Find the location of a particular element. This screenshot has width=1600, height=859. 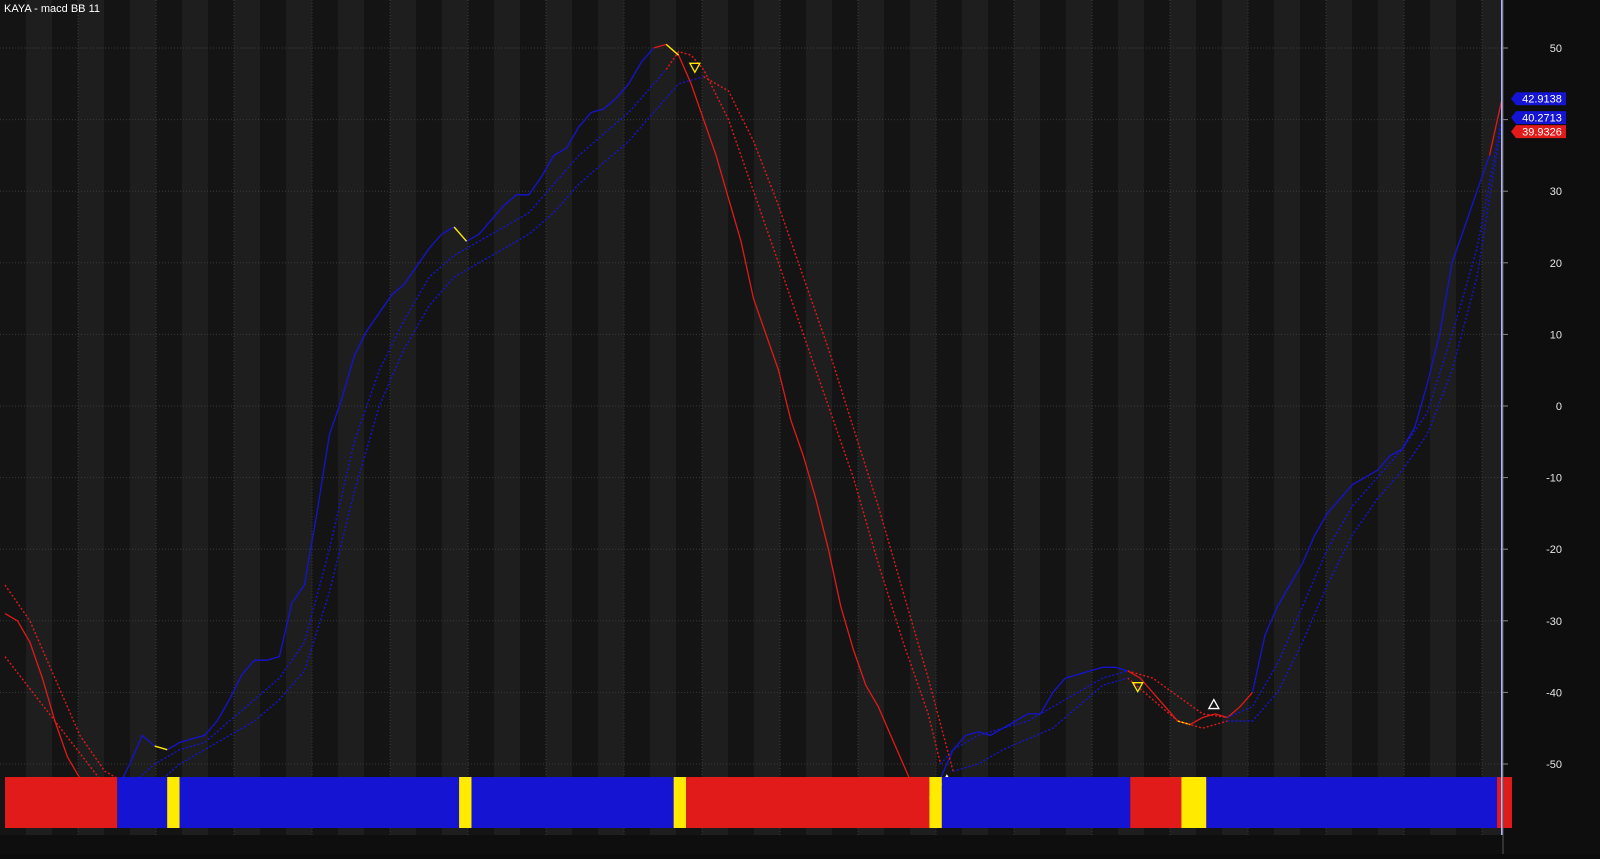

last-value-labels: 42.9138 40.2713 39.9326 is located at coordinates (1538, 115).